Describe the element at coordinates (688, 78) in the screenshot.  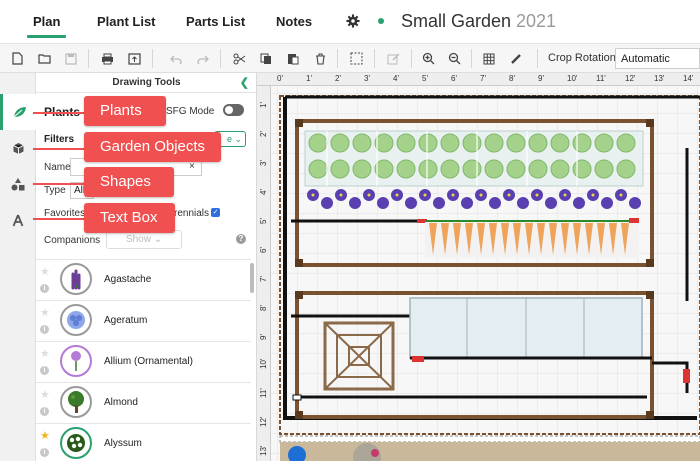
I see `ruler-label-x: 14'` at that location.